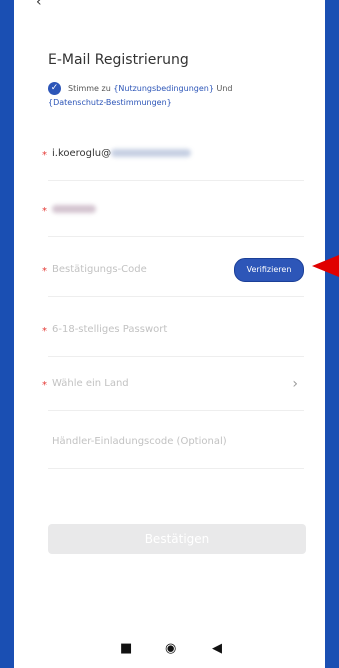  Describe the element at coordinates (173, 216) in the screenshot. I see `name-field: *` at that location.